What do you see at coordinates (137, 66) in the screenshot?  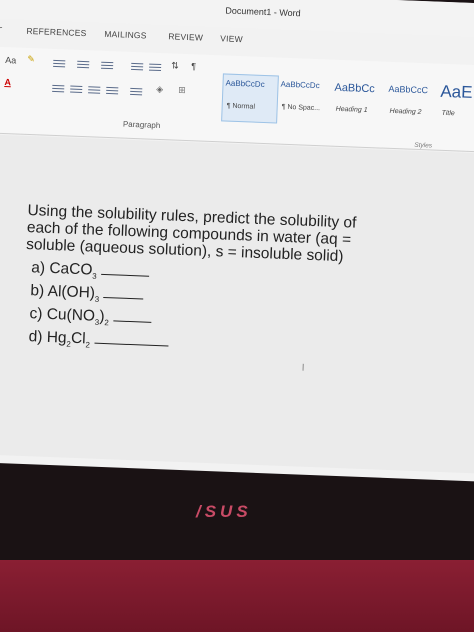 I see `decrease-indent-icon` at bounding box center [137, 66].